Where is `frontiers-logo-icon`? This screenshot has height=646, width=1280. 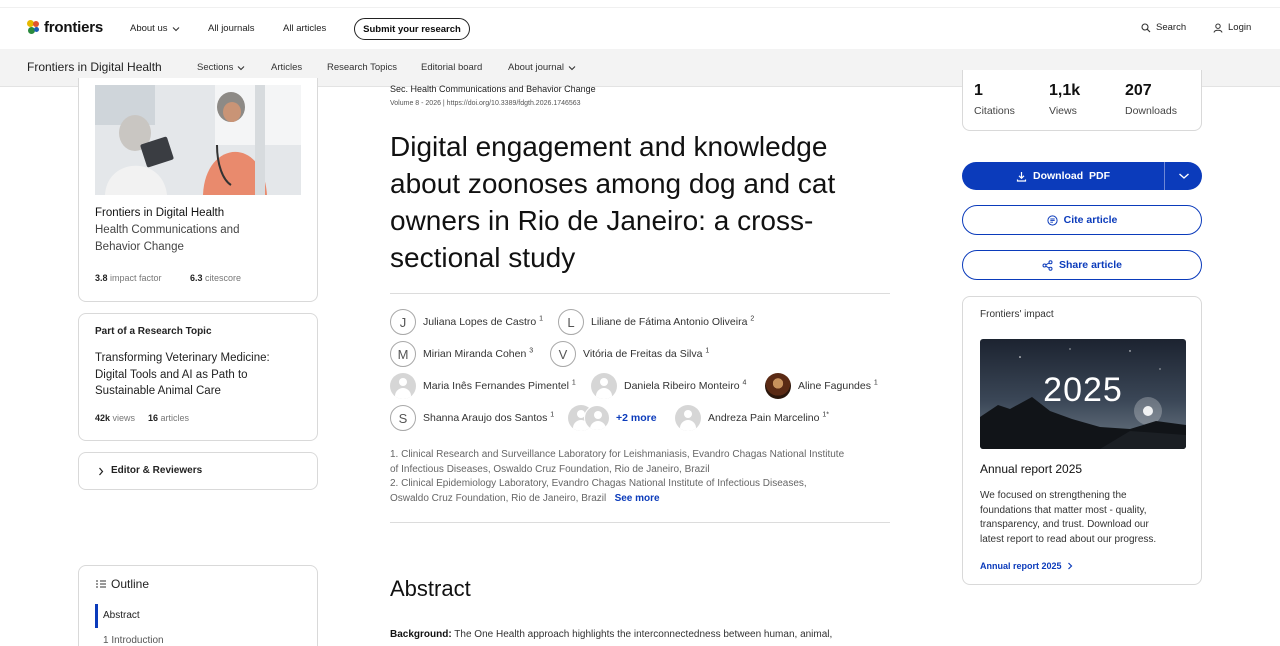
frontiers-logo-icon is located at coordinates (34, 27).